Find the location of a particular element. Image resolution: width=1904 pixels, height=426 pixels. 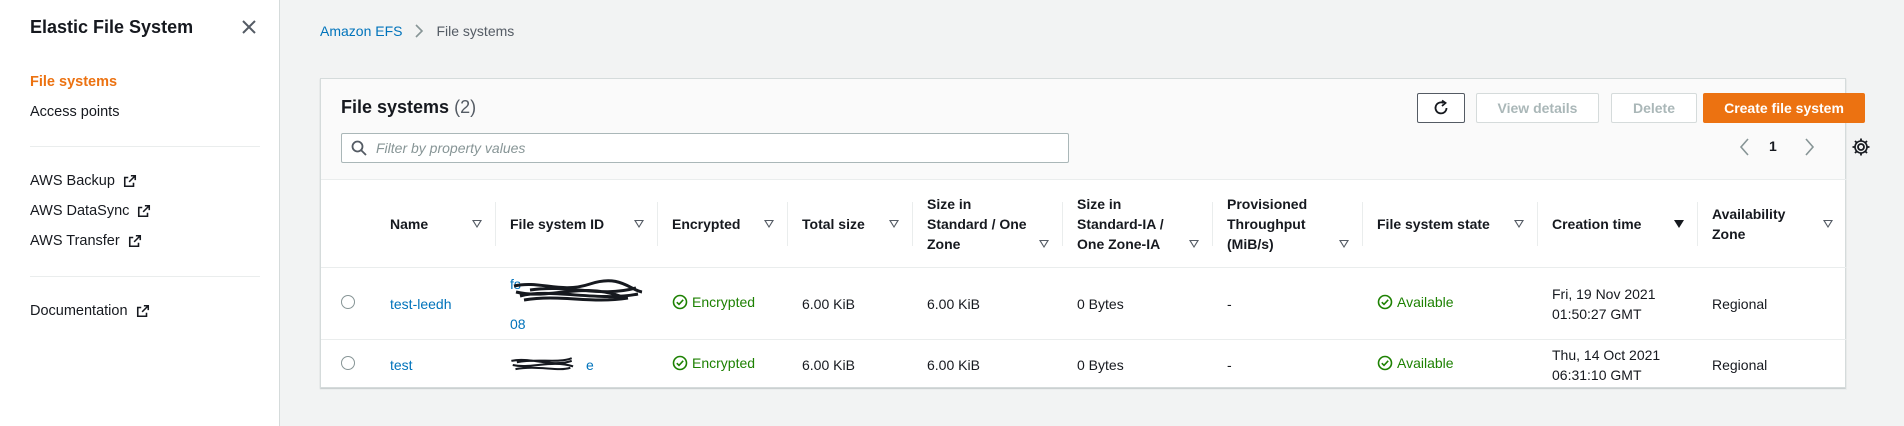

sidebar-item-access-points: Access points is located at coordinates (74, 112).